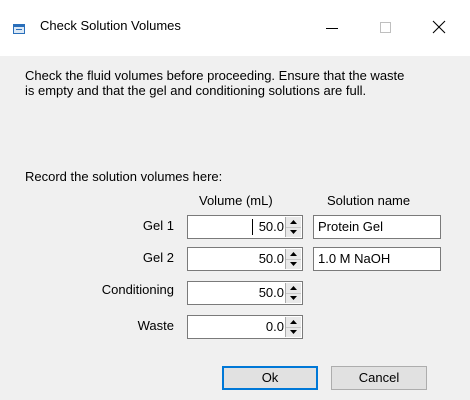  What do you see at coordinates (110, 25) in the screenshot?
I see `window-title: Check Solution Volumes` at bounding box center [110, 25].